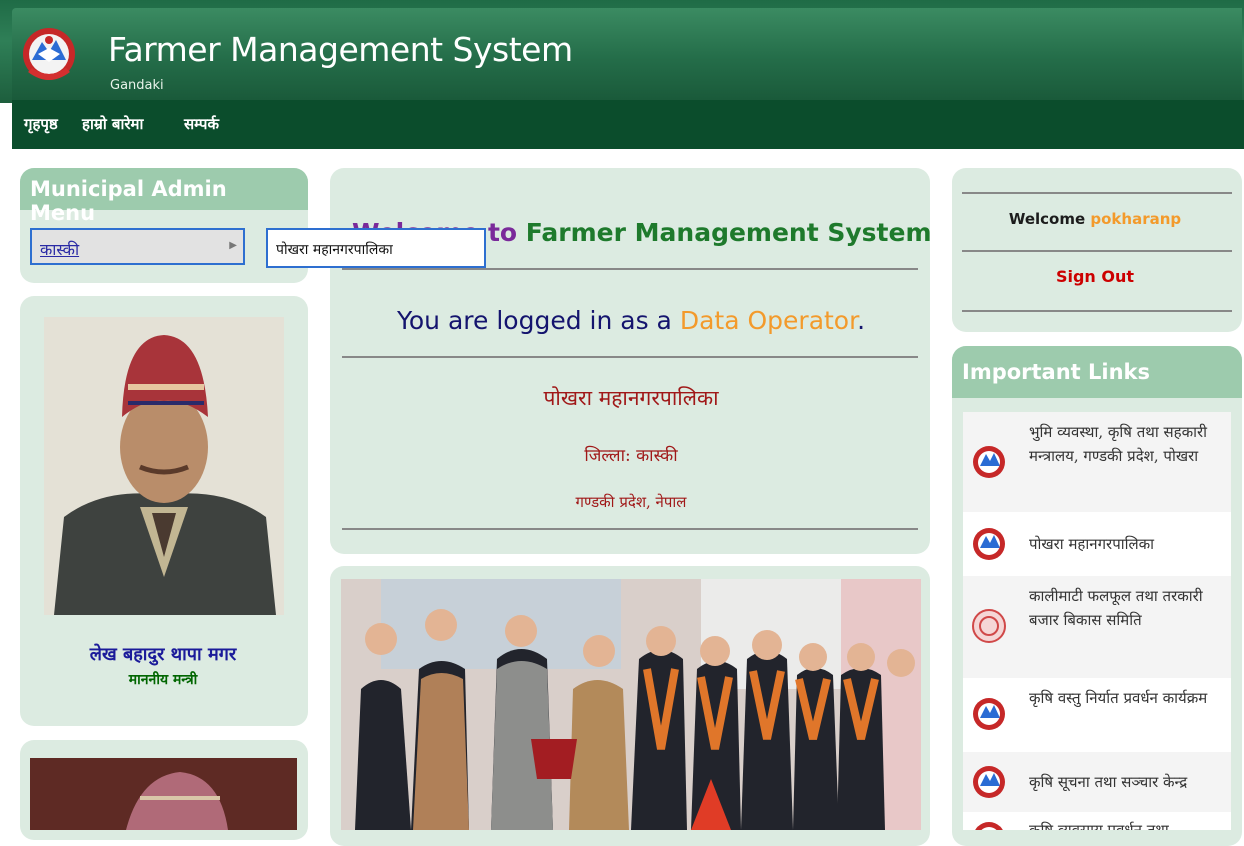 The image size is (1244, 846). I want to click on admin-menu-panel: Municipal Admin Menu, so click(164, 225).